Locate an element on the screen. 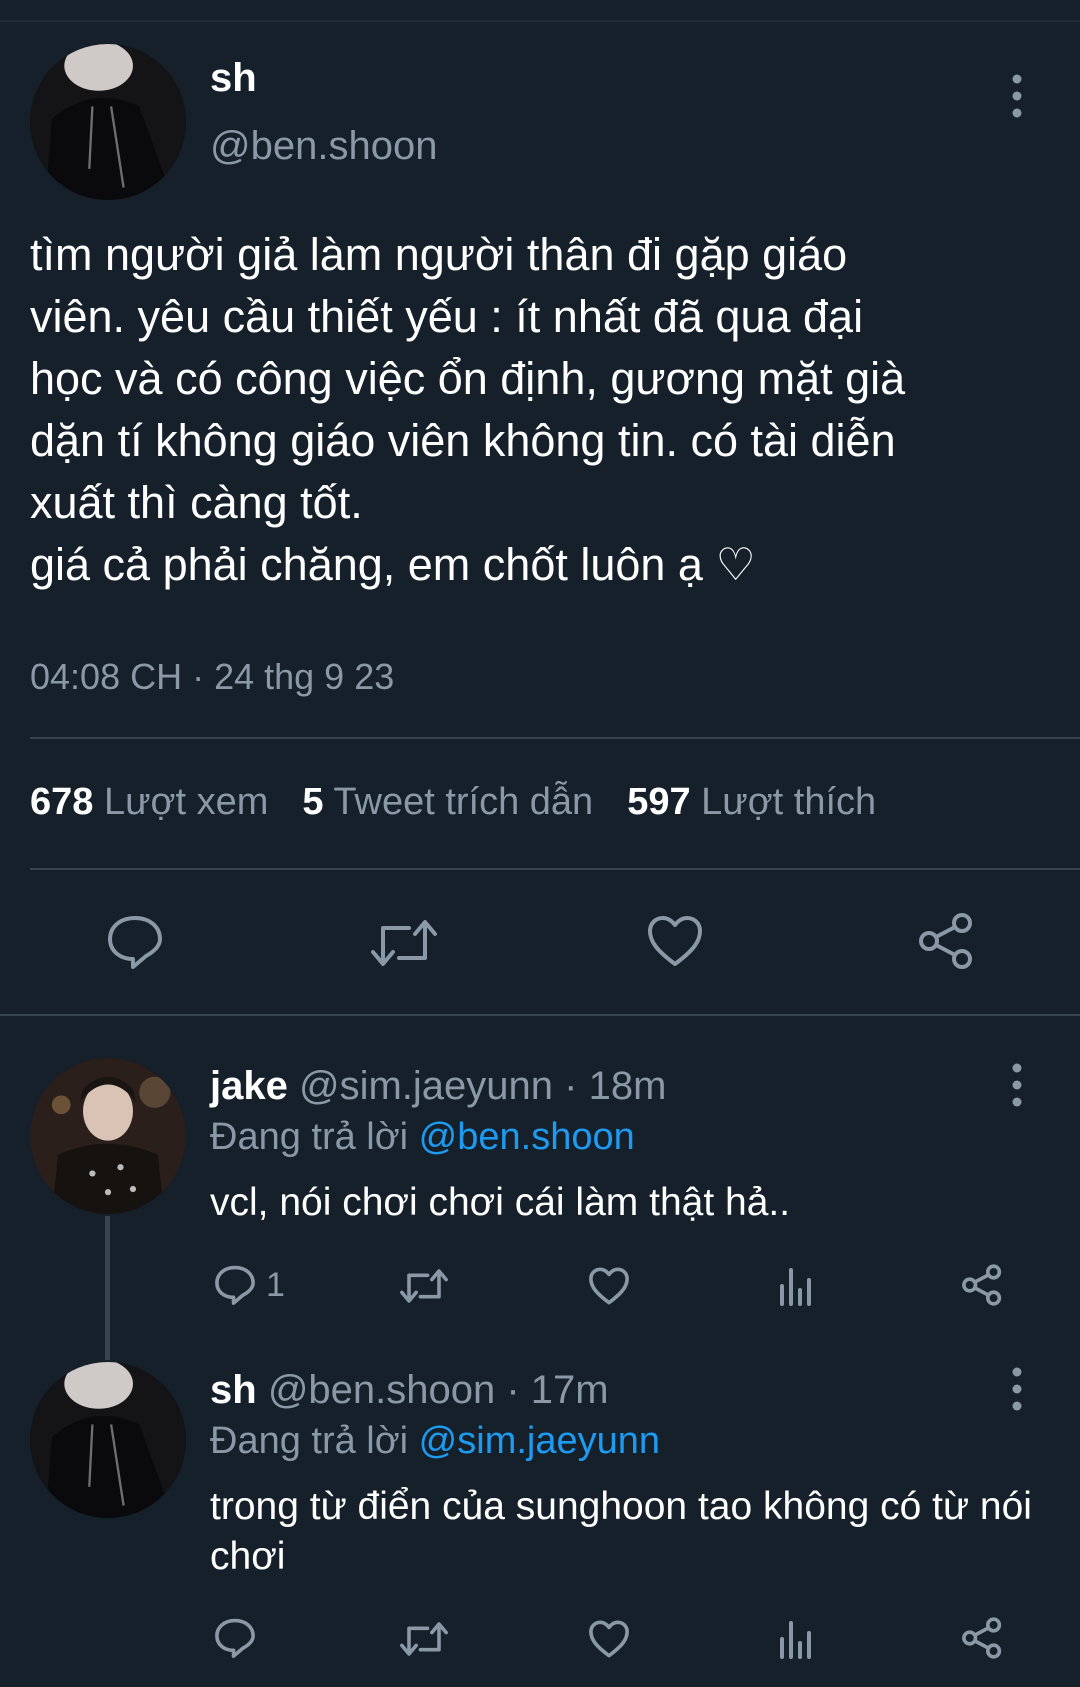 This screenshot has width=1080, height=1687. reply-display-name: jake is located at coordinates (249, 1086).